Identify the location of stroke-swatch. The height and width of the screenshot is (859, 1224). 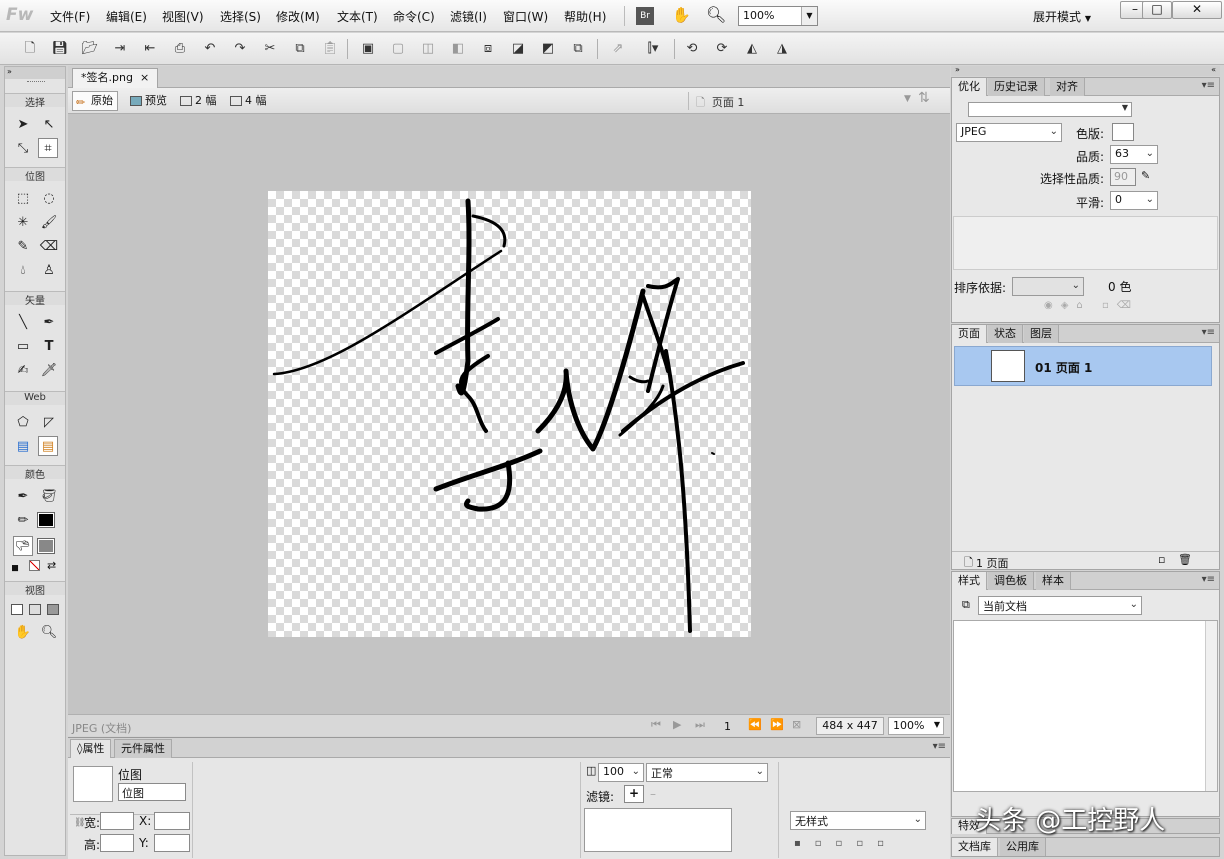
(46, 520).